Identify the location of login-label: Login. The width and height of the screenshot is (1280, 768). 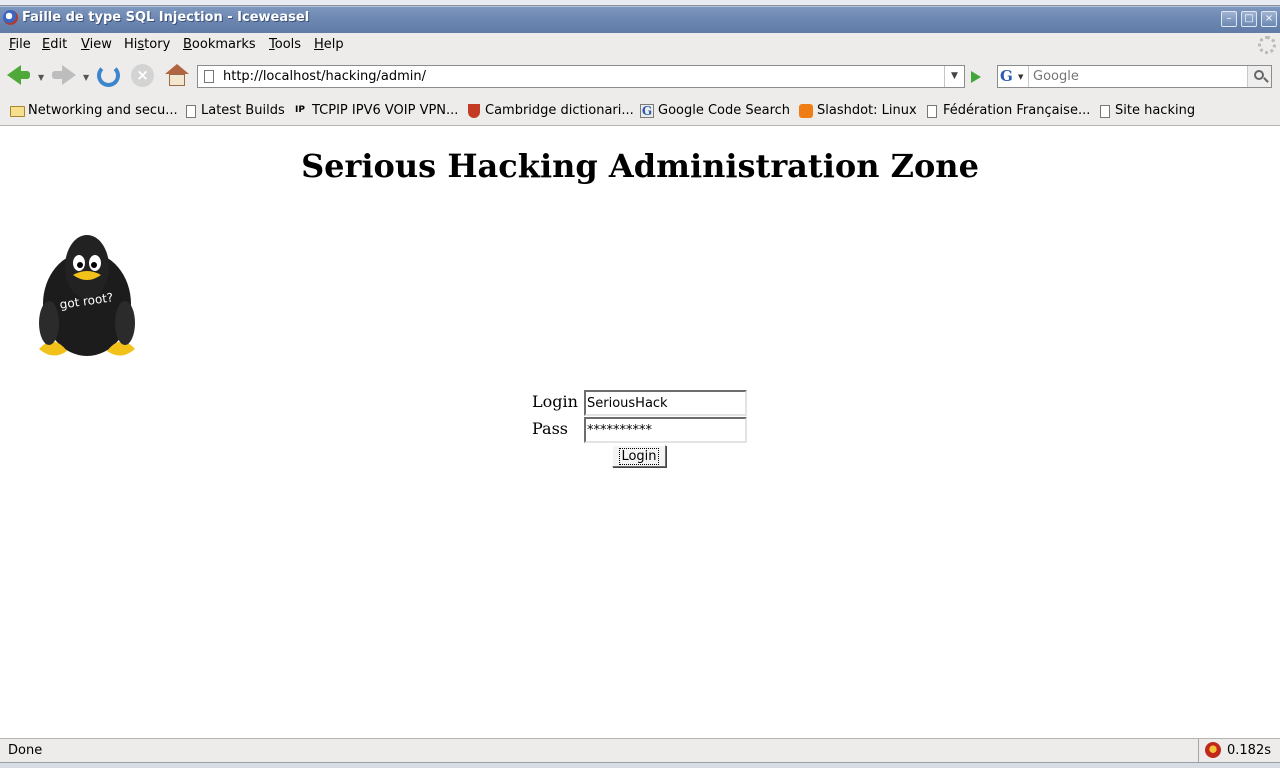
(555, 401).